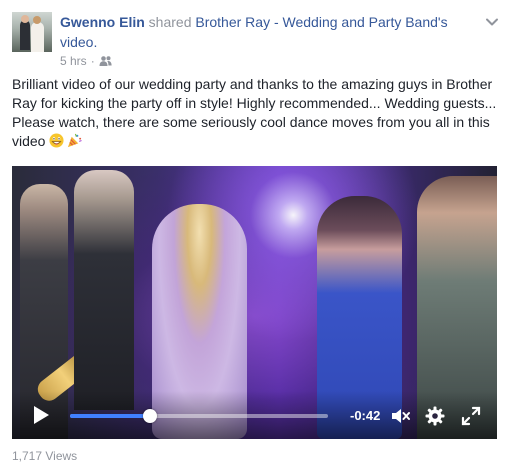  What do you see at coordinates (78, 42) in the screenshot?
I see `shared-object-link: video.` at bounding box center [78, 42].